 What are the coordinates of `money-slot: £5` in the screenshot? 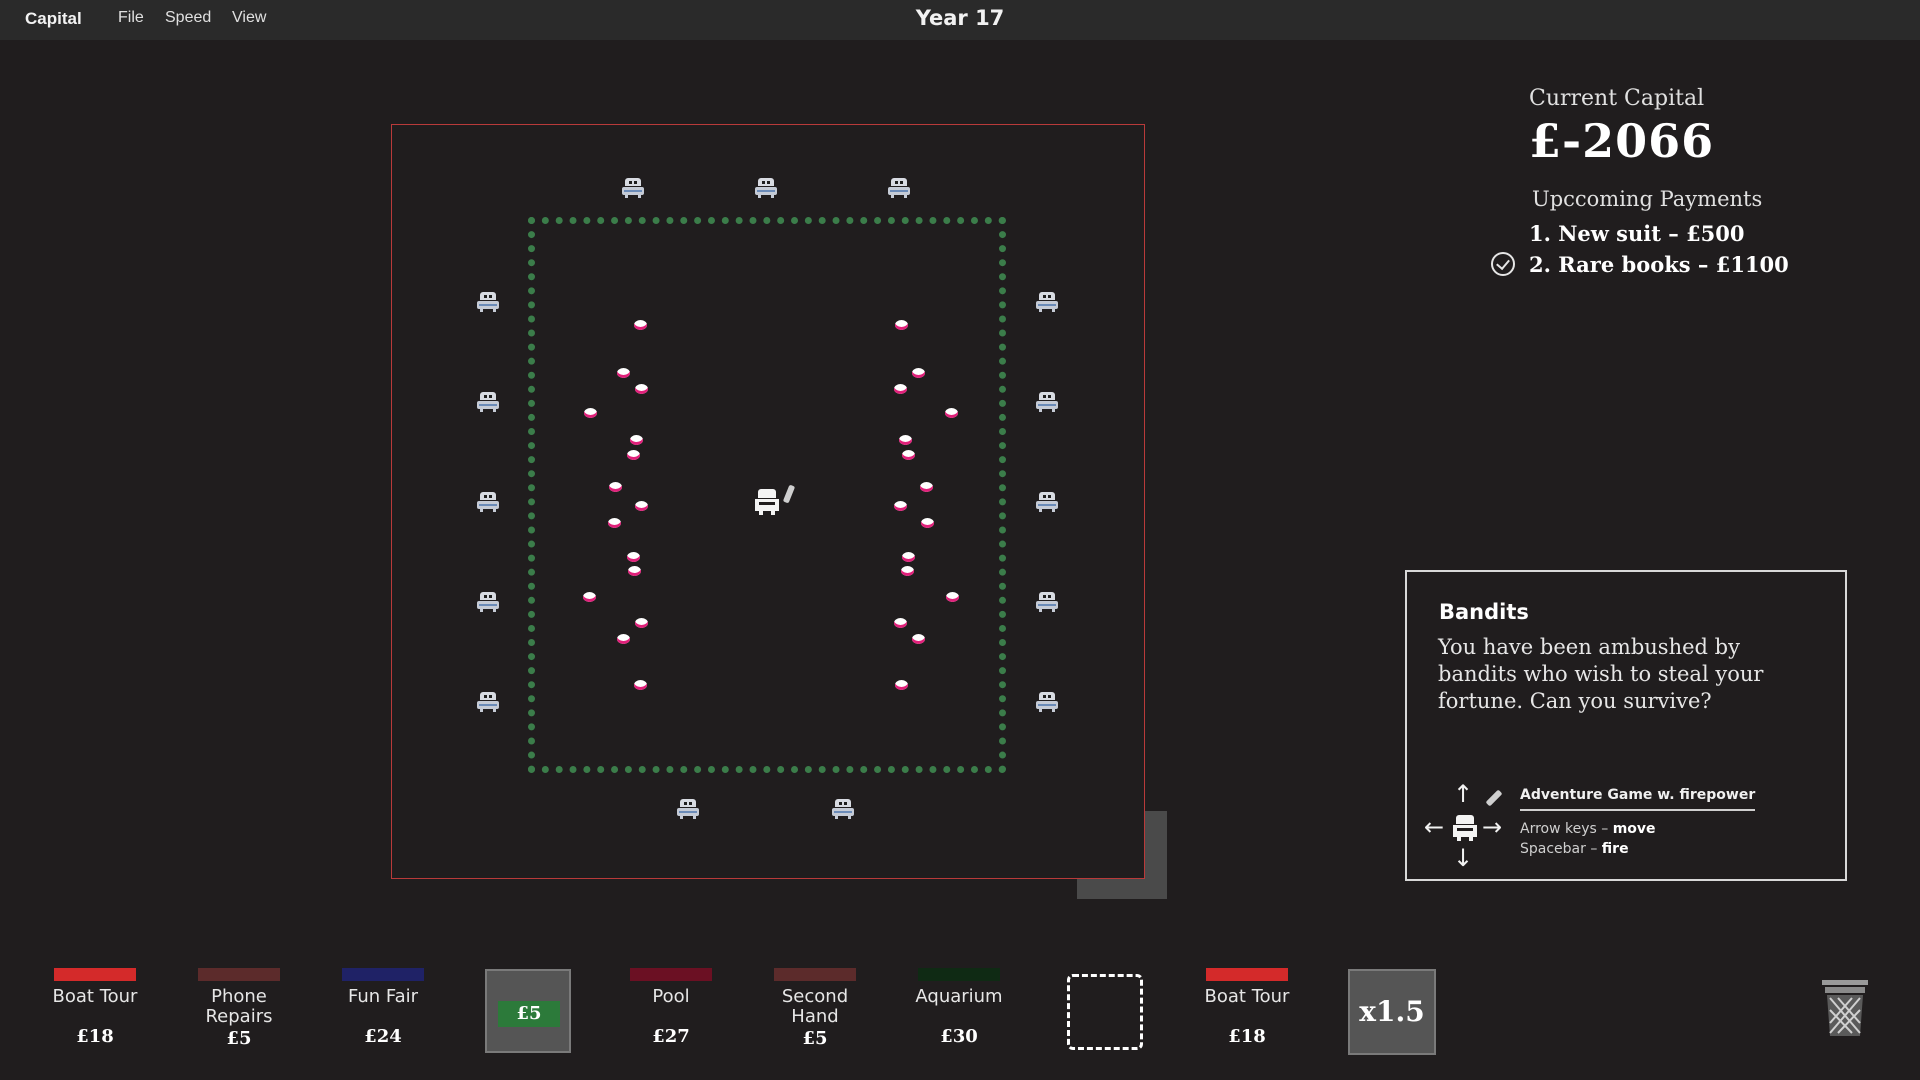 It's located at (528, 1011).